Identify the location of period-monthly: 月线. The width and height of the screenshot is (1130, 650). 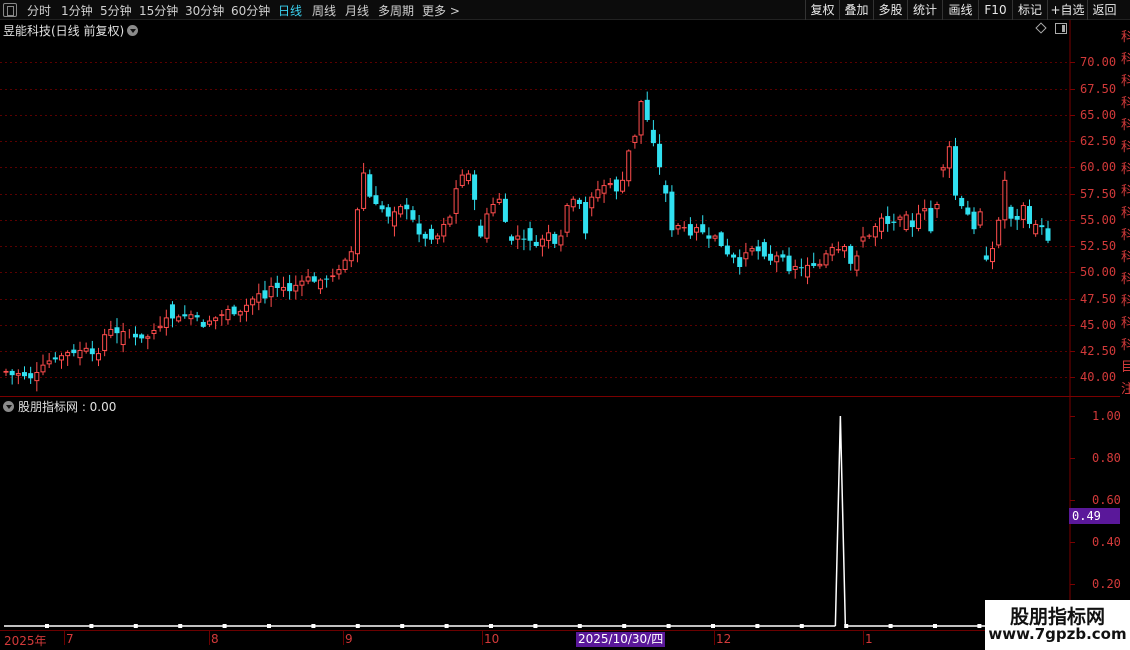
(357, 10).